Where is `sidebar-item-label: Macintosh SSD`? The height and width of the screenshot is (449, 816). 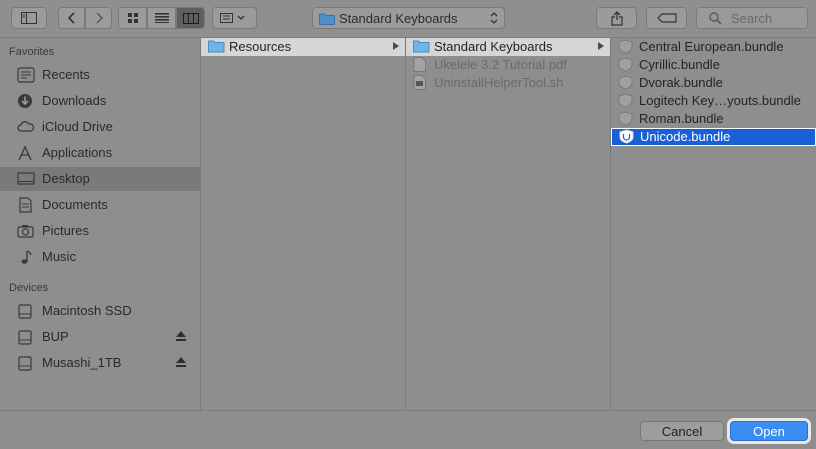
sidebar-item-label: Macintosh SSD is located at coordinates (87, 310).